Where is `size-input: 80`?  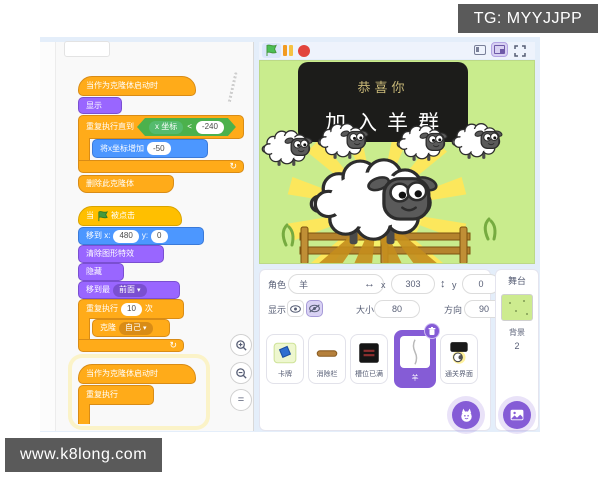 size-input: 80 is located at coordinates (397, 309).